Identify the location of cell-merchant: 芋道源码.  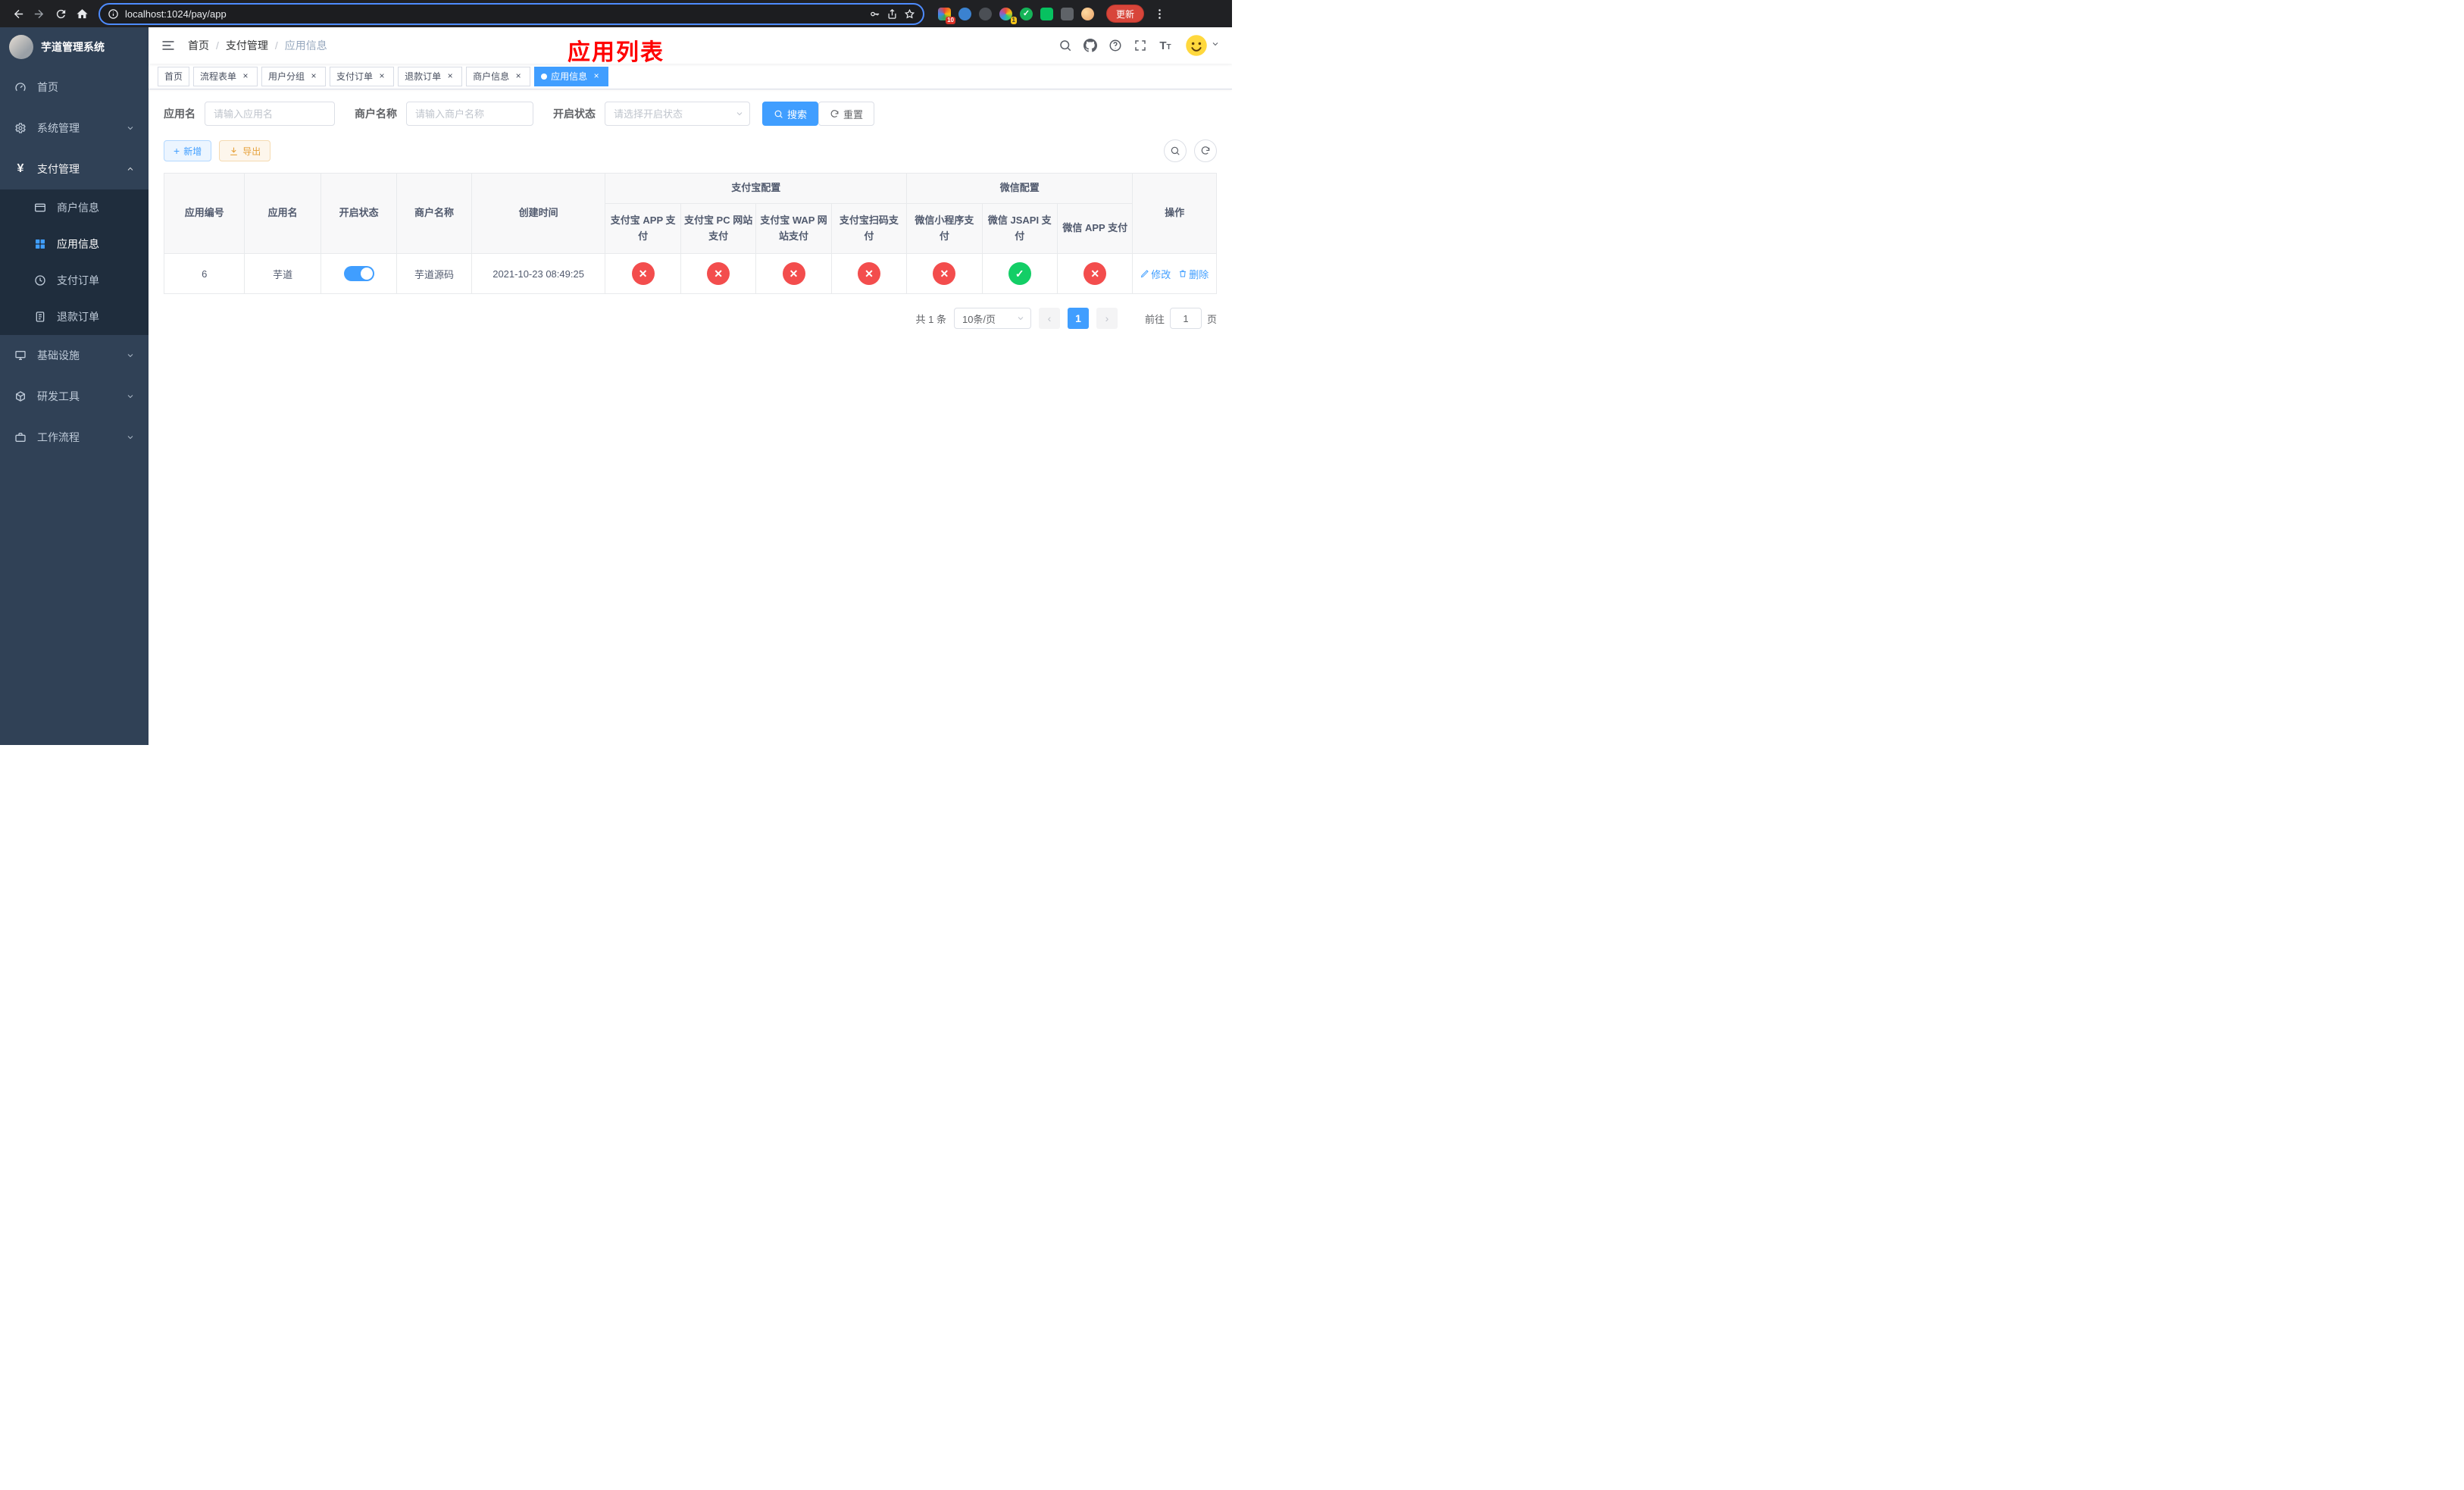
(434, 274).